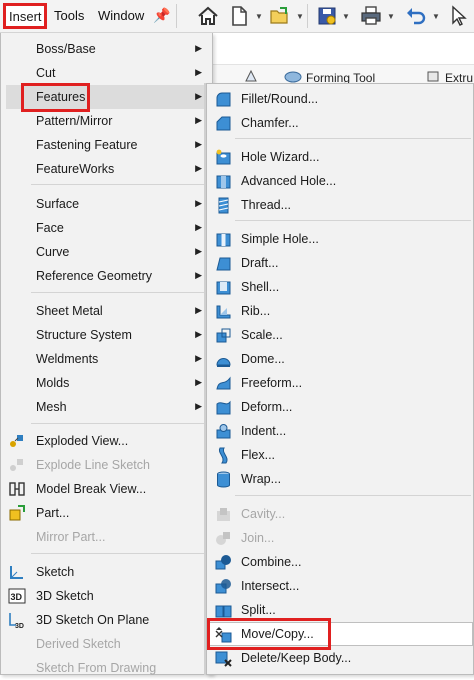 The width and height of the screenshot is (474, 680). I want to click on menu-item-fastening-feature: Fastening Feature ▶, so click(106, 145).